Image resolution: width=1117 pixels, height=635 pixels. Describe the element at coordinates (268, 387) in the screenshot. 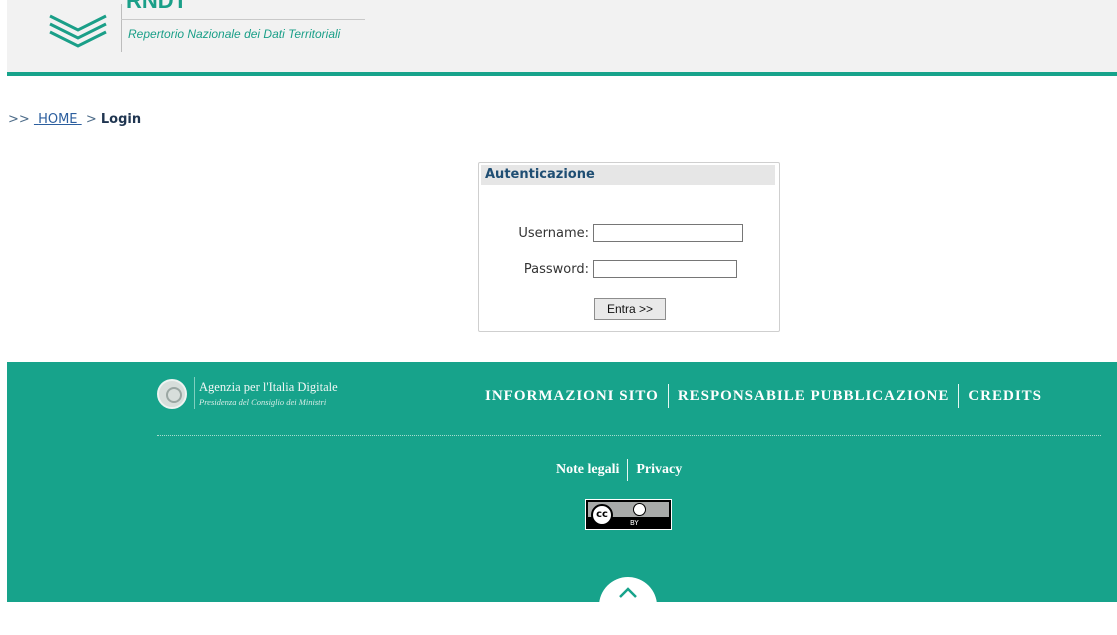

I see `agency-name: Agenzia per l'Italia Digitale` at that location.